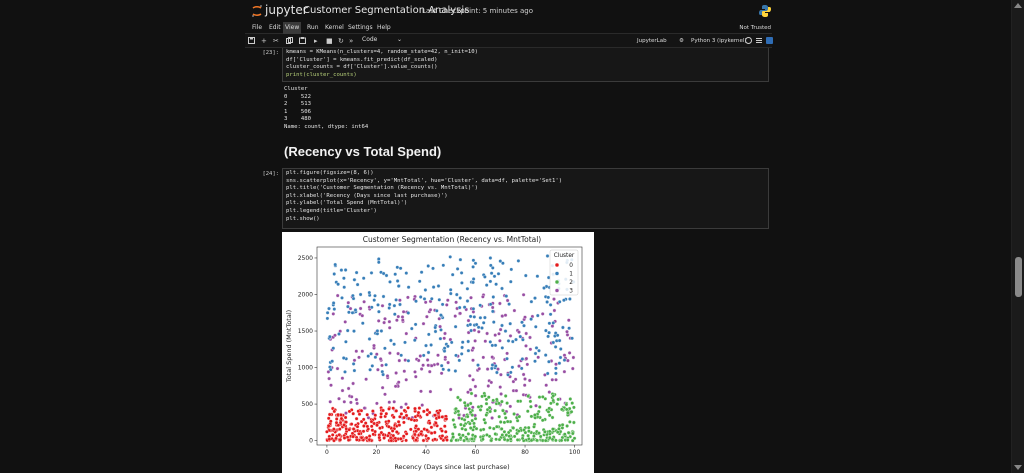  What do you see at coordinates (765, 11) in the screenshot?
I see `python-logo-icon` at bounding box center [765, 11].